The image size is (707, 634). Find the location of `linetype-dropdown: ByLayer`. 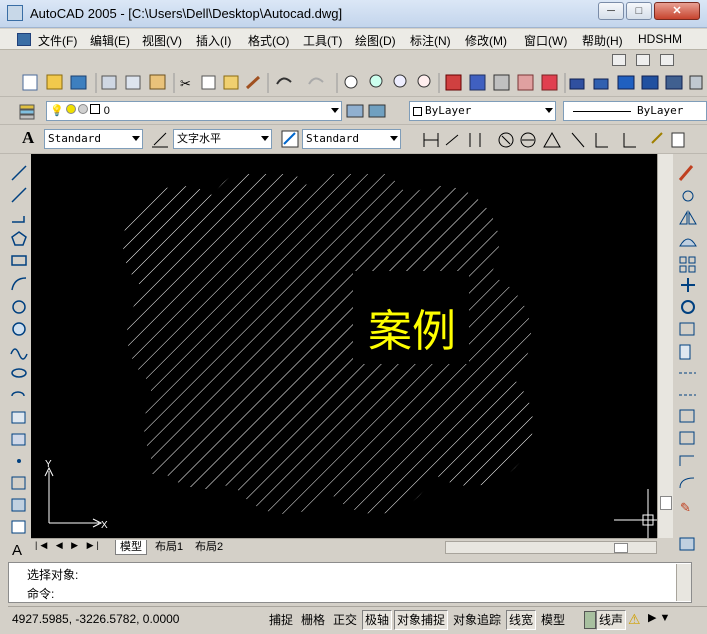

linetype-dropdown: ByLayer is located at coordinates (635, 111).